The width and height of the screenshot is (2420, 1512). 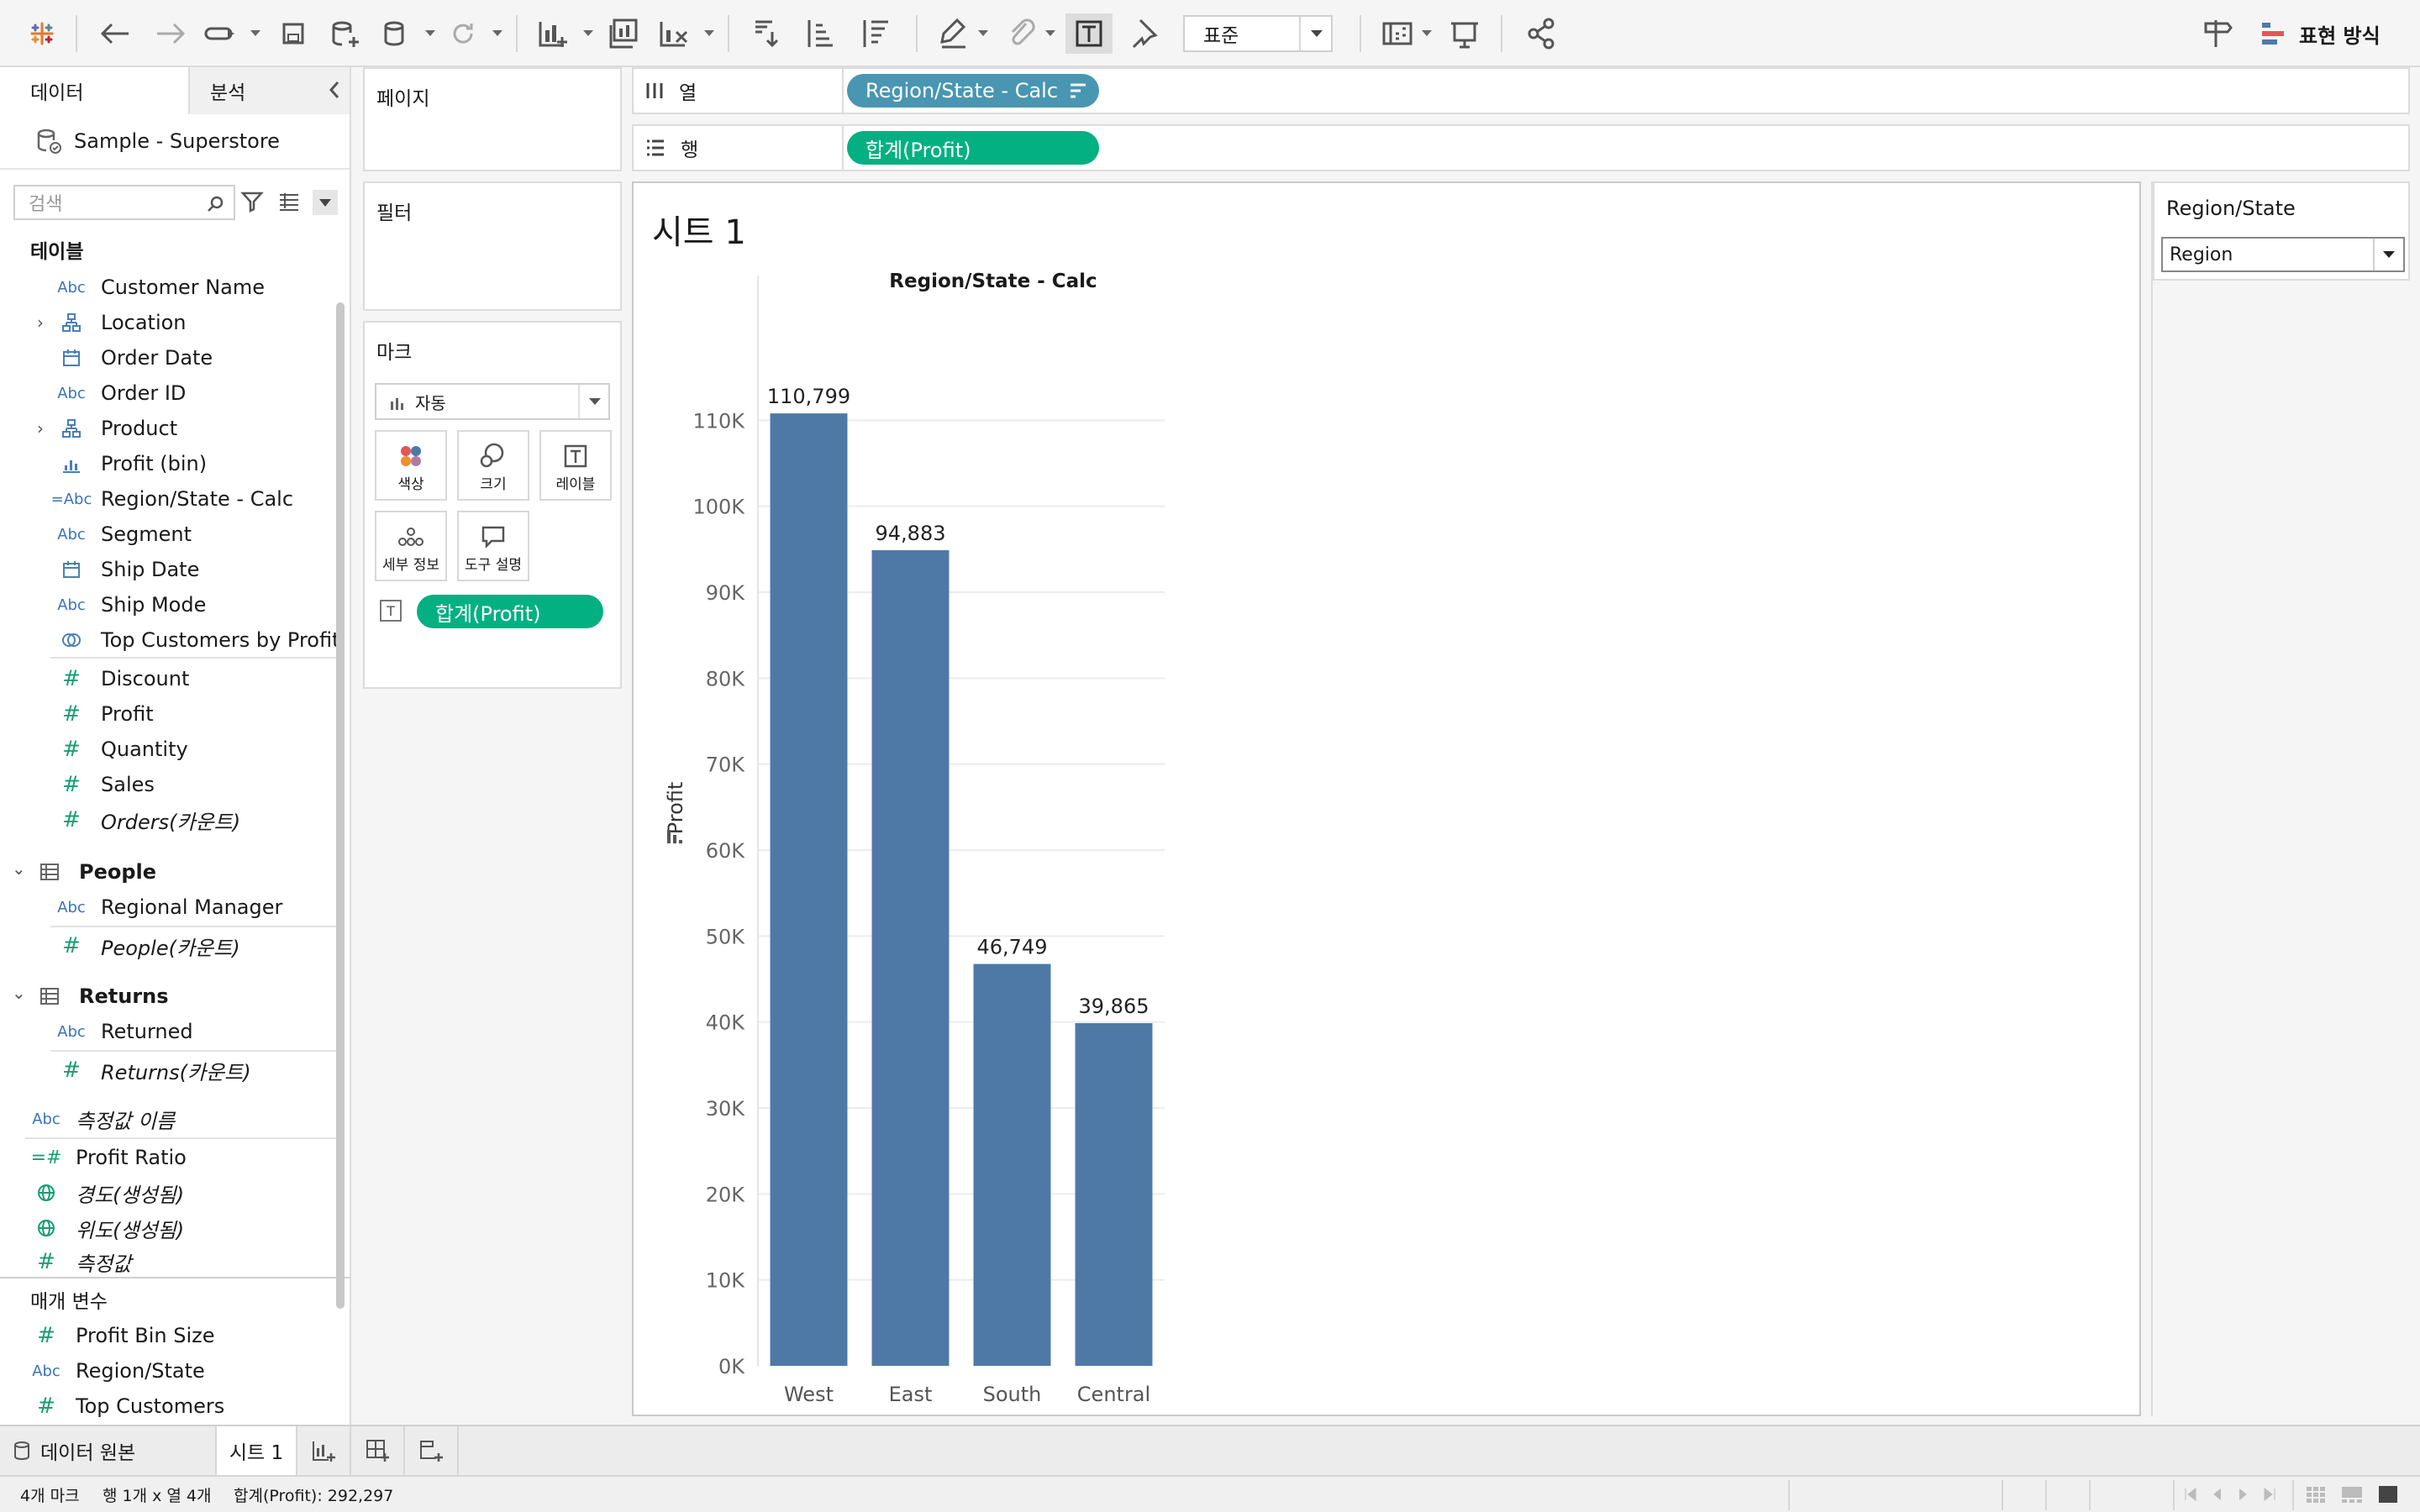 I want to click on param-profit-bin-size: # Profit Bin Size, so click(x=124, y=1335).